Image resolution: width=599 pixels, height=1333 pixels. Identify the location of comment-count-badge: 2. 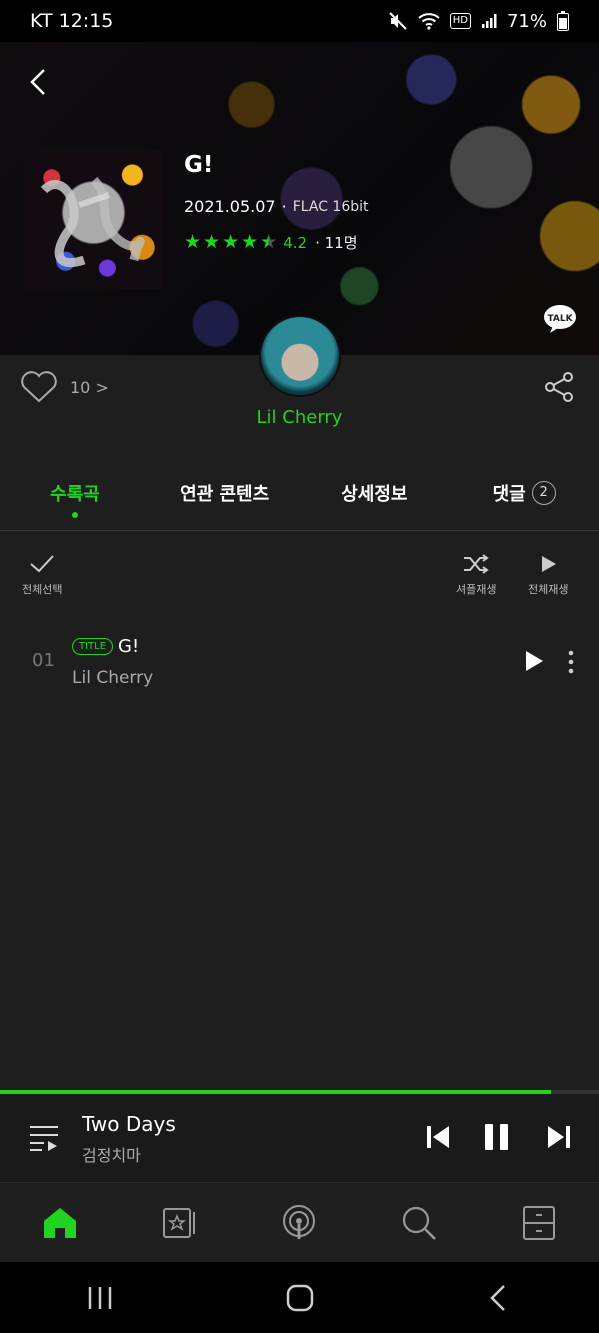
(543, 492).